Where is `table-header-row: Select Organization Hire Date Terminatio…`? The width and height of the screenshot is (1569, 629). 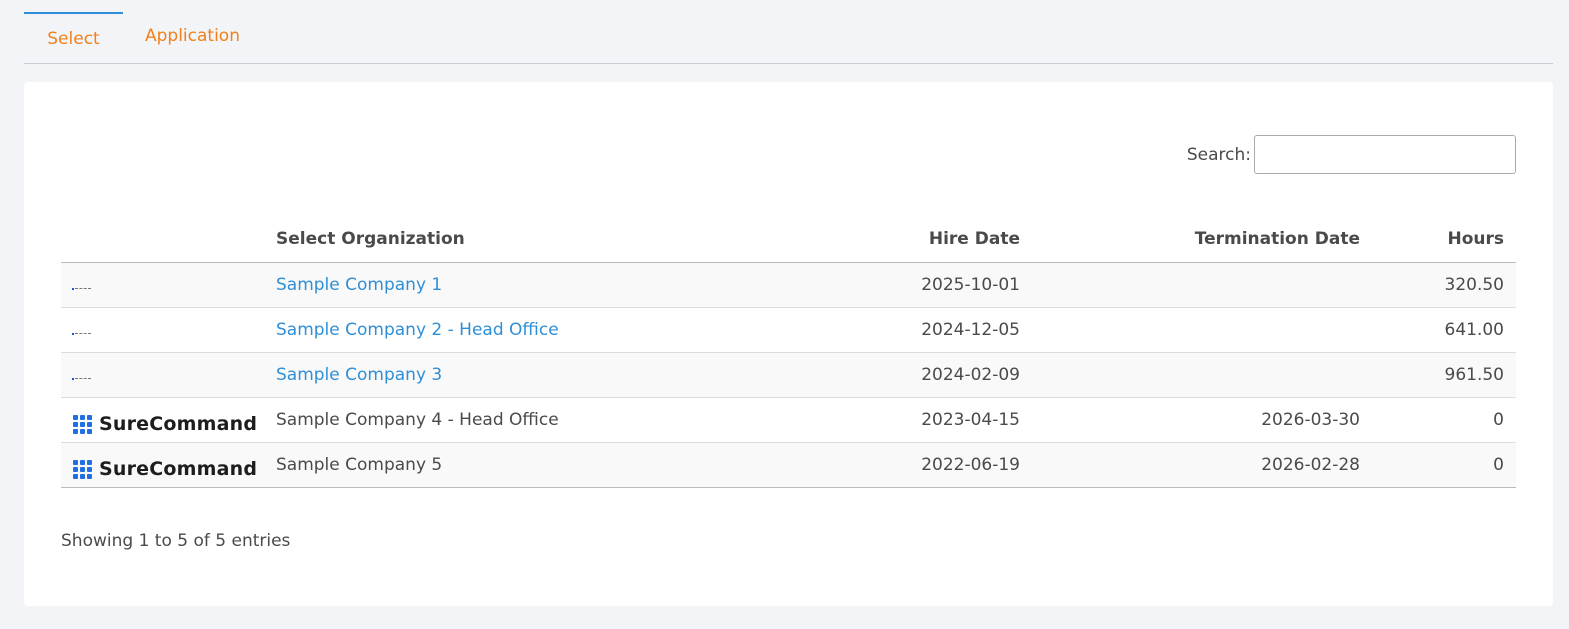 table-header-row: Select Organization Hire Date Terminatio… is located at coordinates (788, 239).